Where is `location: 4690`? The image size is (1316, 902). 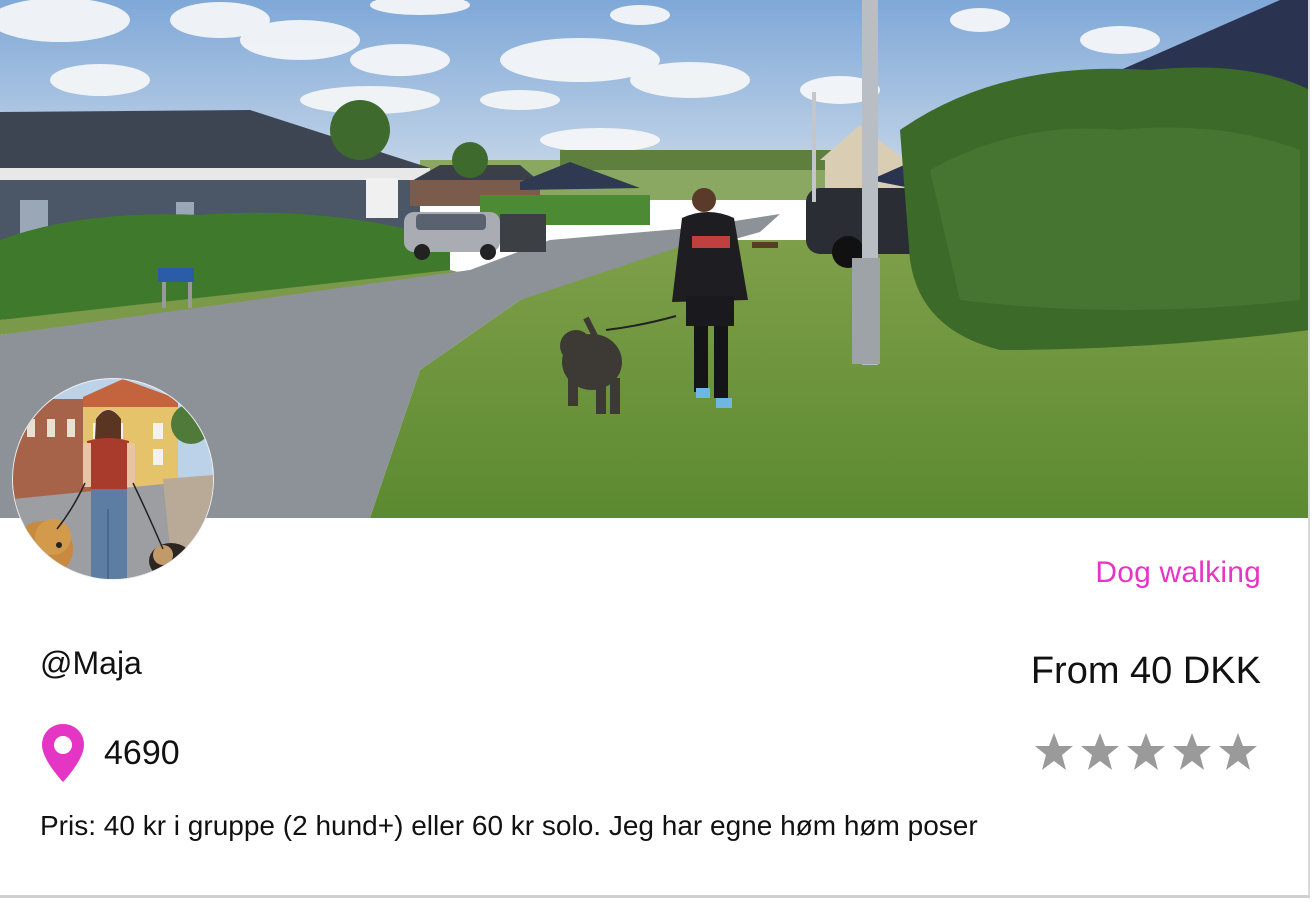
location: 4690 is located at coordinates (110, 753).